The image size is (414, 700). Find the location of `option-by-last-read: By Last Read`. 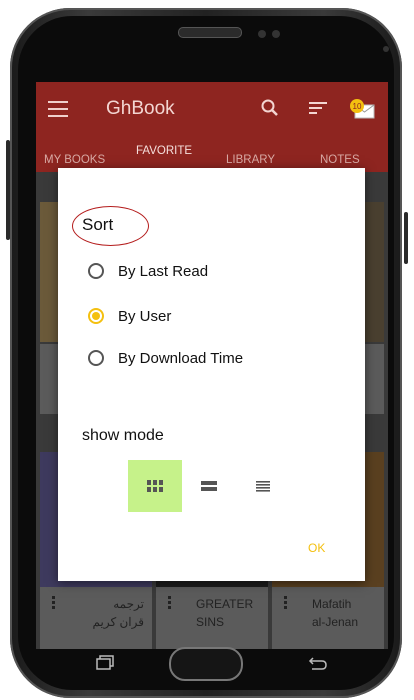

option-by-last-read: By Last Read is located at coordinates (148, 271).